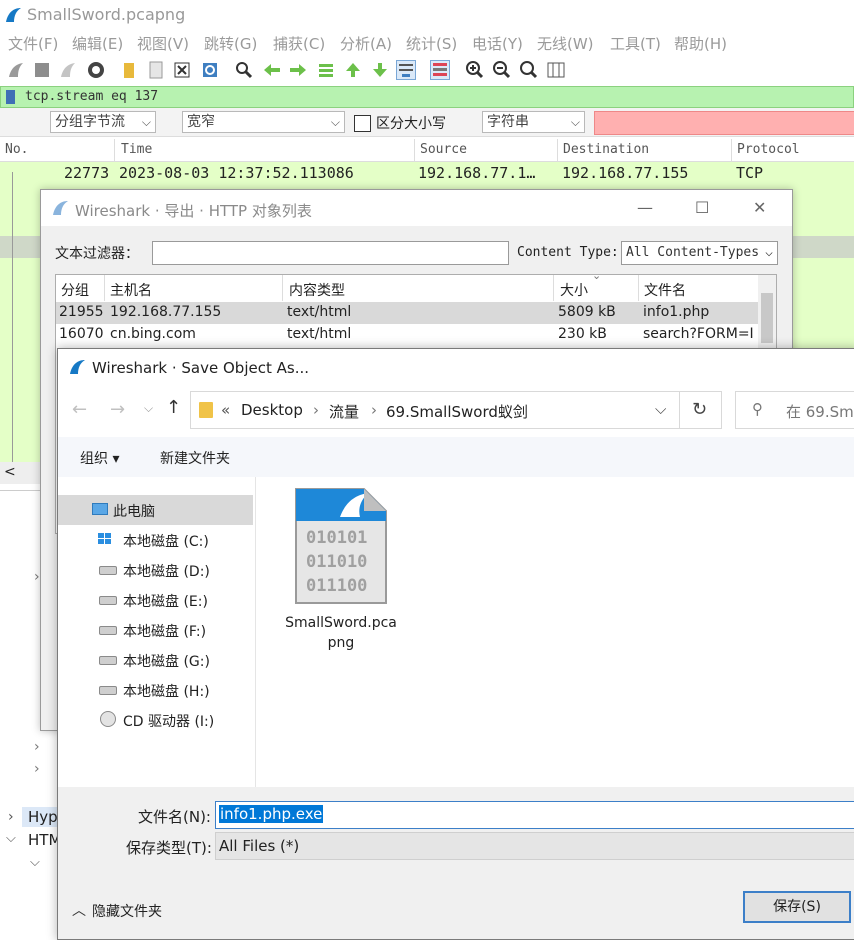  Describe the element at coordinates (529, 70) in the screenshot. I see `zoom-reset-icon` at that location.